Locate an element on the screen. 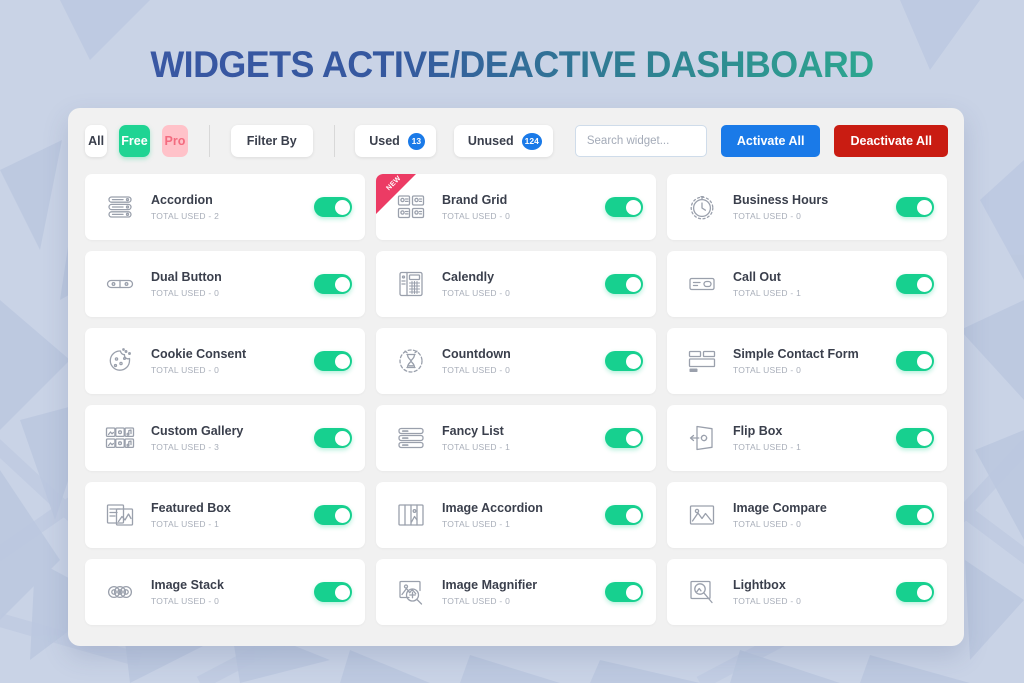  widget-name: Flip Box is located at coordinates (758, 430).